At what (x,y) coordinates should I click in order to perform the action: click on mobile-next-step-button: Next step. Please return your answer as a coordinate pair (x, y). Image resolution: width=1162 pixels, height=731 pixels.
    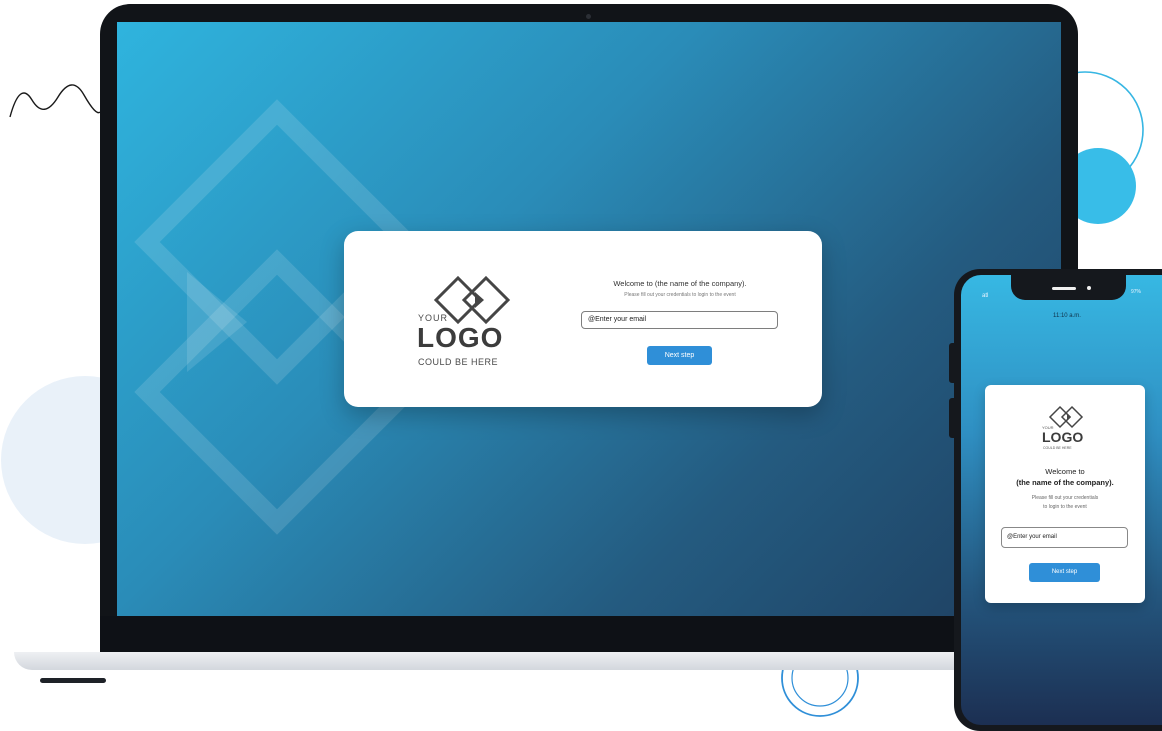
    Looking at the image, I should click on (1064, 572).